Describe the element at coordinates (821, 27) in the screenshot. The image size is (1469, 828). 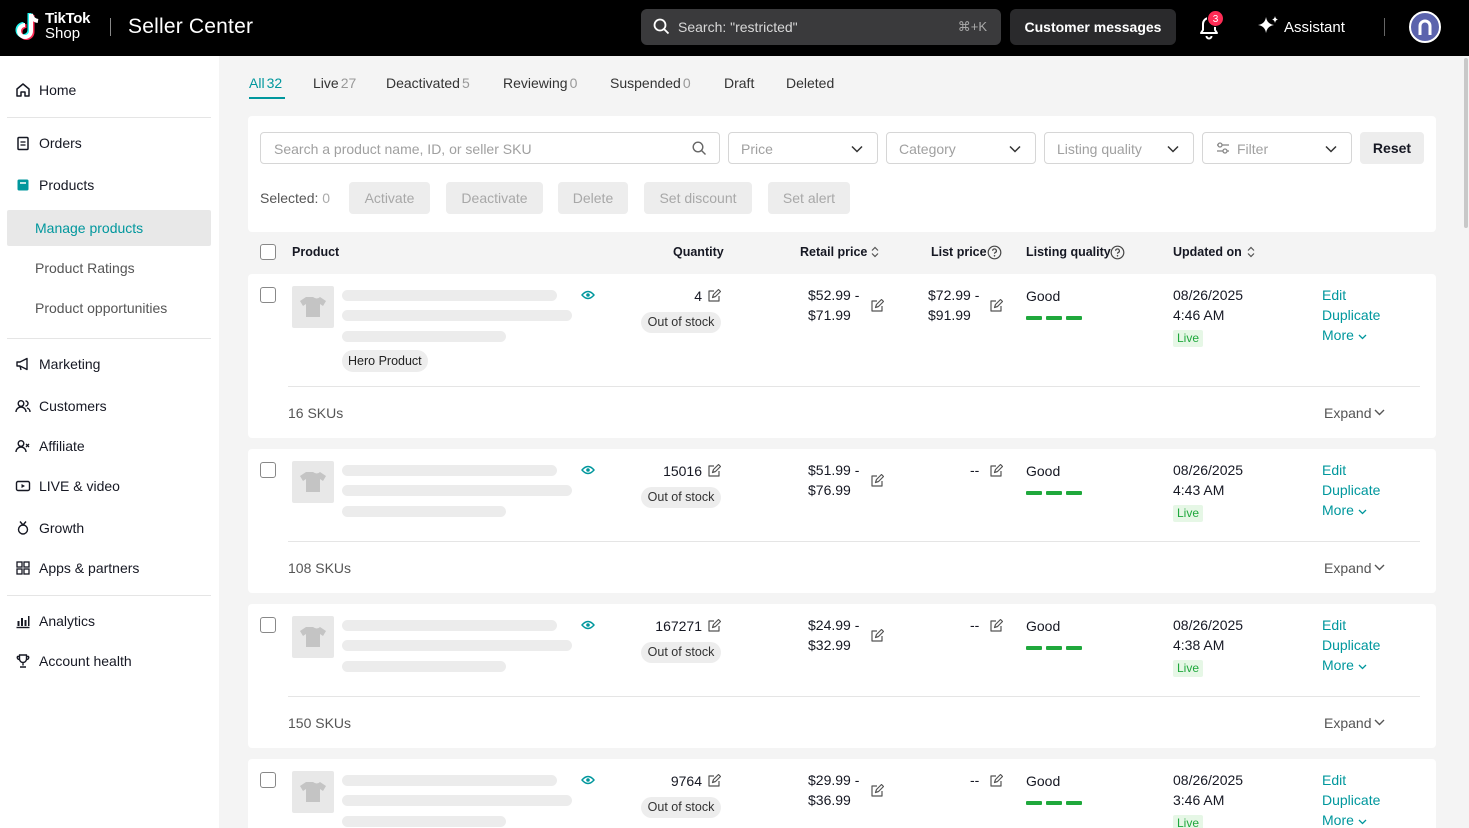
I see `global-search: Search: "restricted" ⌘+K` at that location.